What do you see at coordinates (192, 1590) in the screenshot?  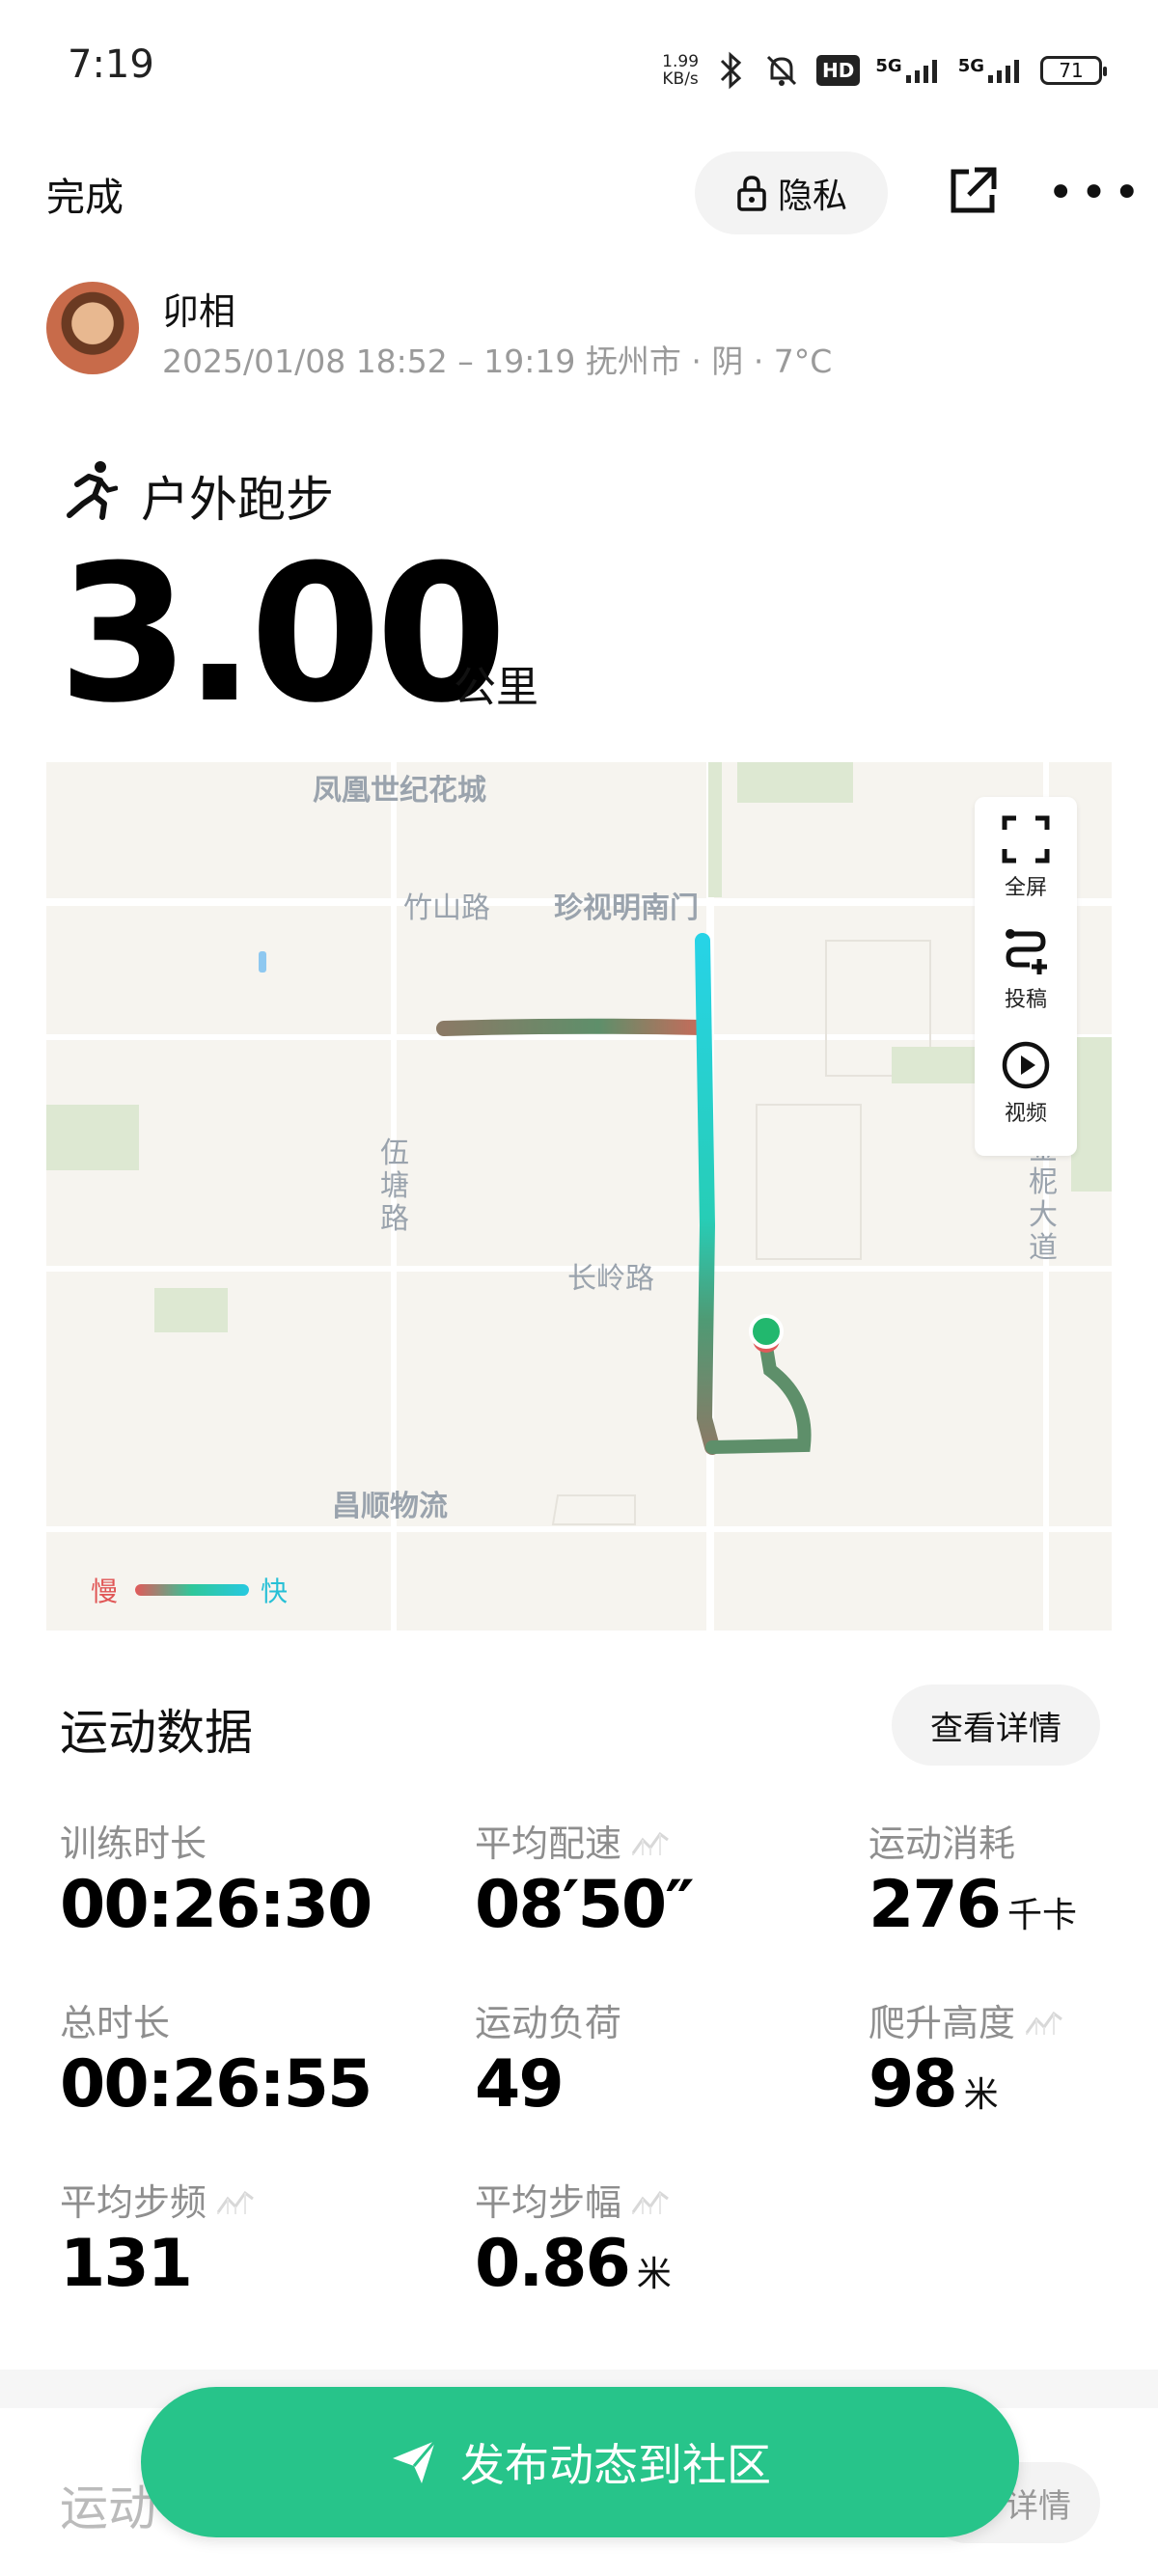 I see `speed-legend-bar` at bounding box center [192, 1590].